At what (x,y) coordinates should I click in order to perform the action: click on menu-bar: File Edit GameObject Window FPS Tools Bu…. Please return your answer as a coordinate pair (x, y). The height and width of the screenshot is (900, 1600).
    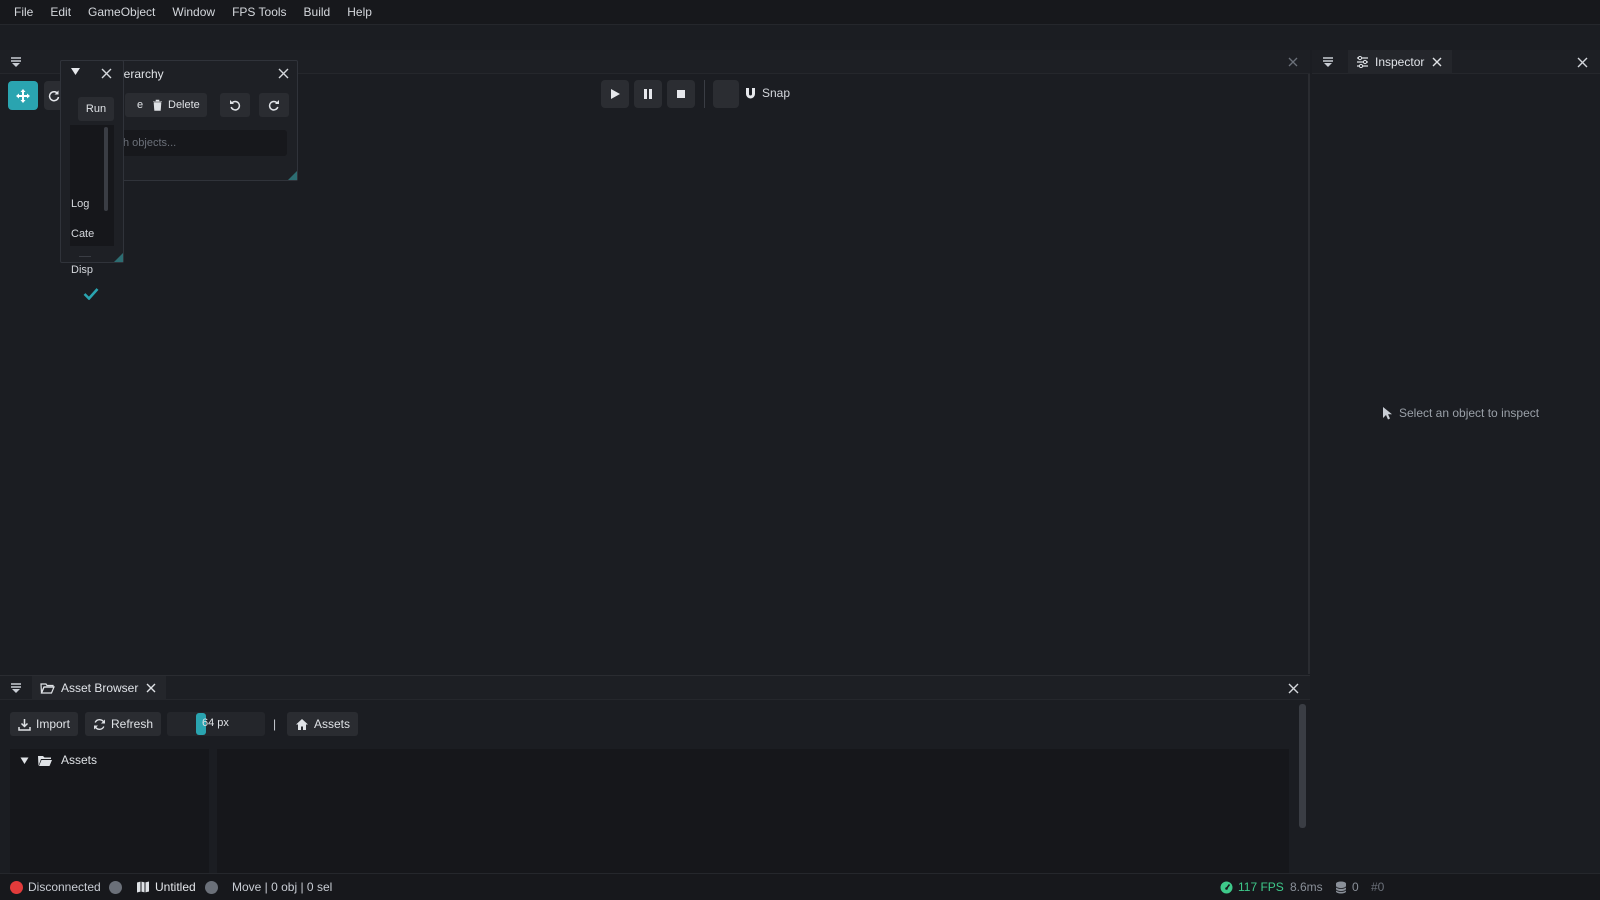
    Looking at the image, I should click on (800, 12).